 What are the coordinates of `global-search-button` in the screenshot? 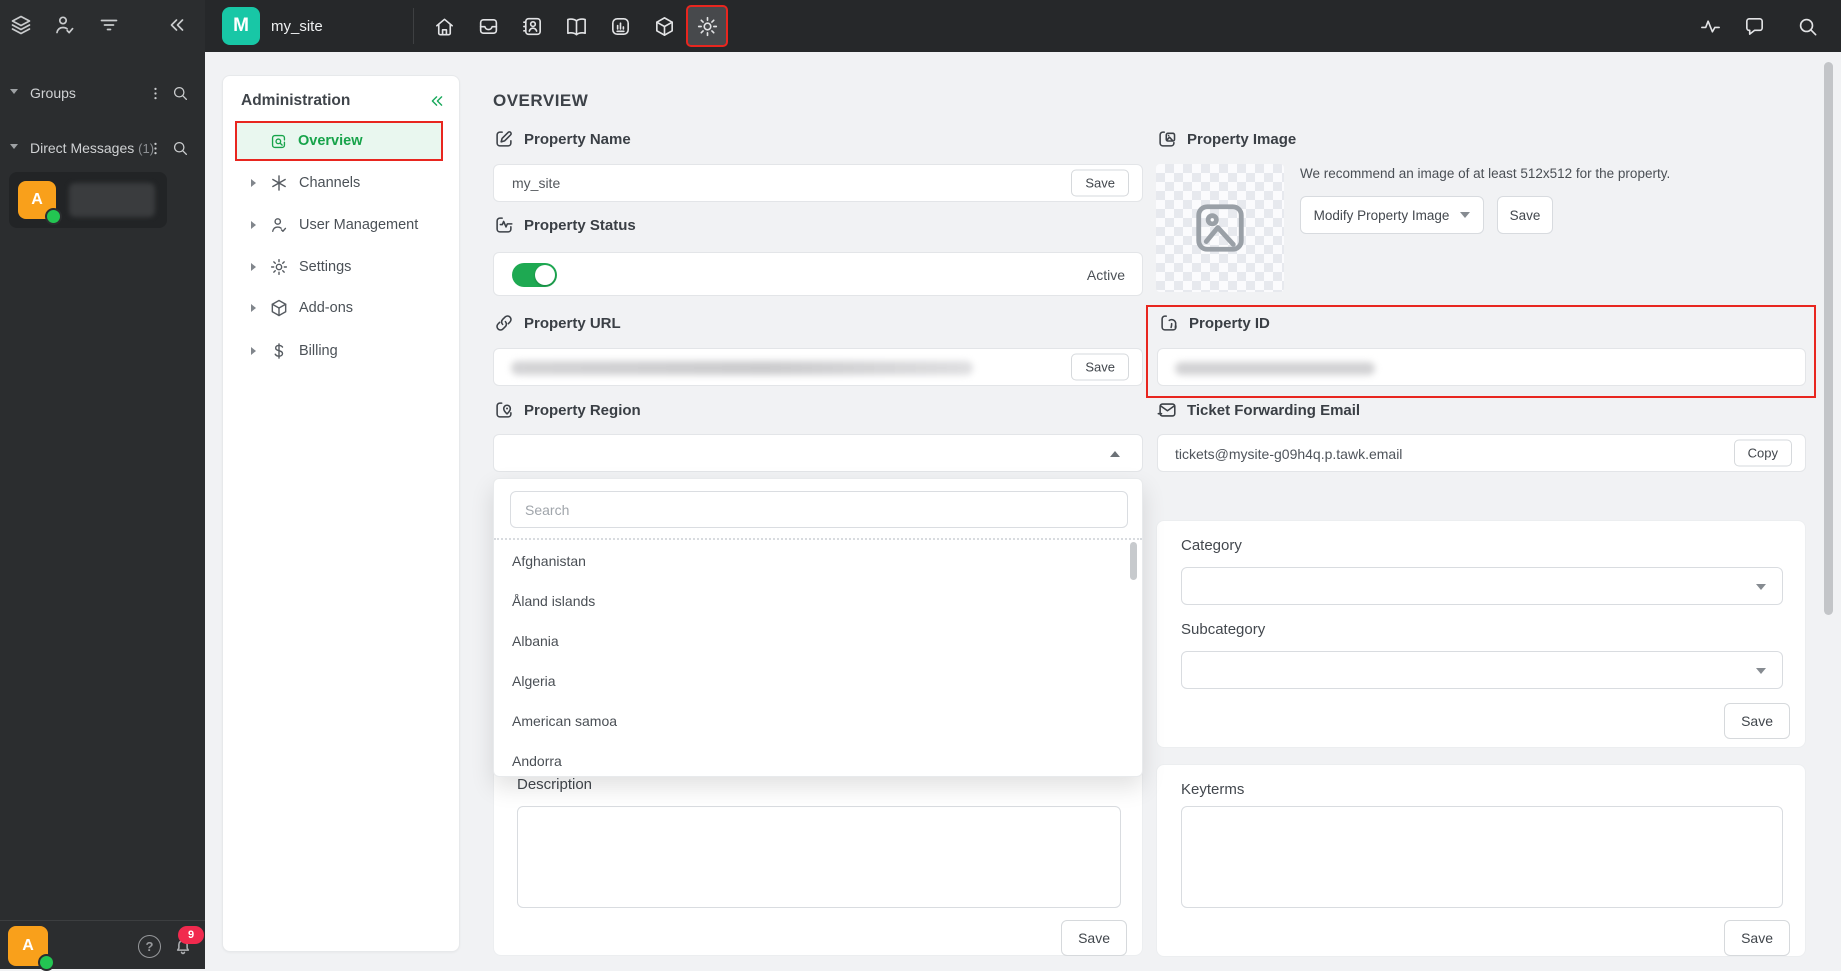 It's located at (1807, 26).